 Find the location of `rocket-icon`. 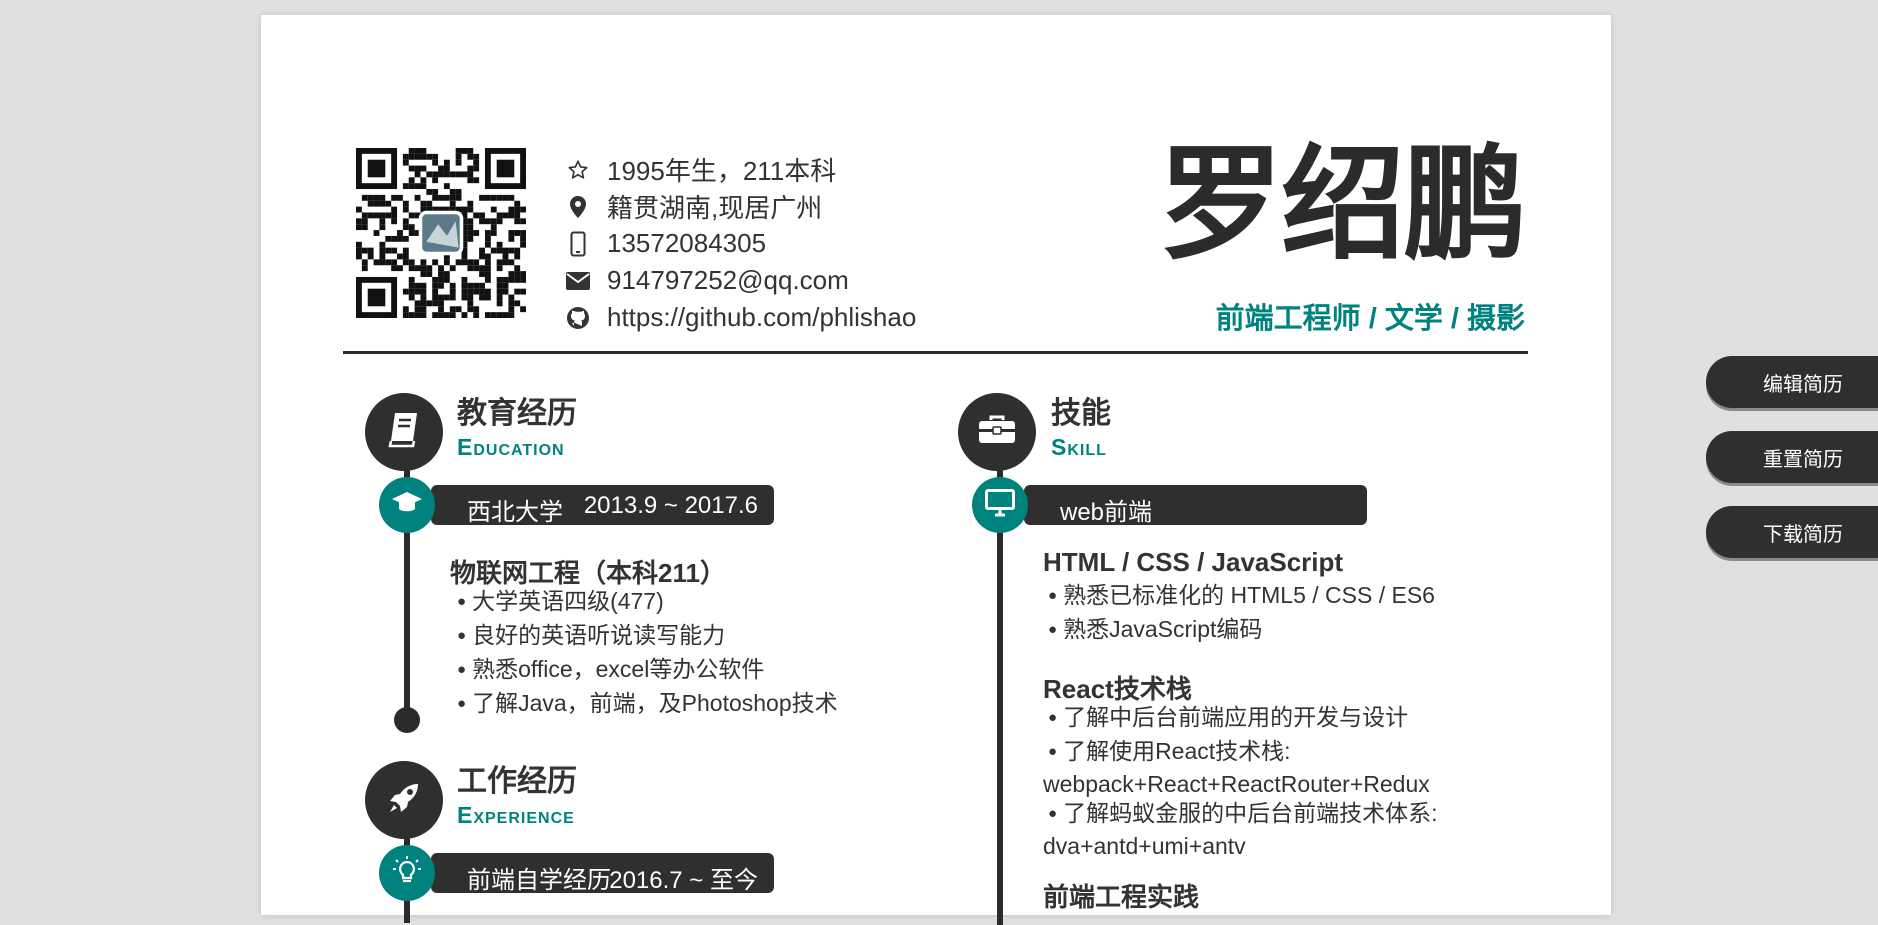

rocket-icon is located at coordinates (404, 800).